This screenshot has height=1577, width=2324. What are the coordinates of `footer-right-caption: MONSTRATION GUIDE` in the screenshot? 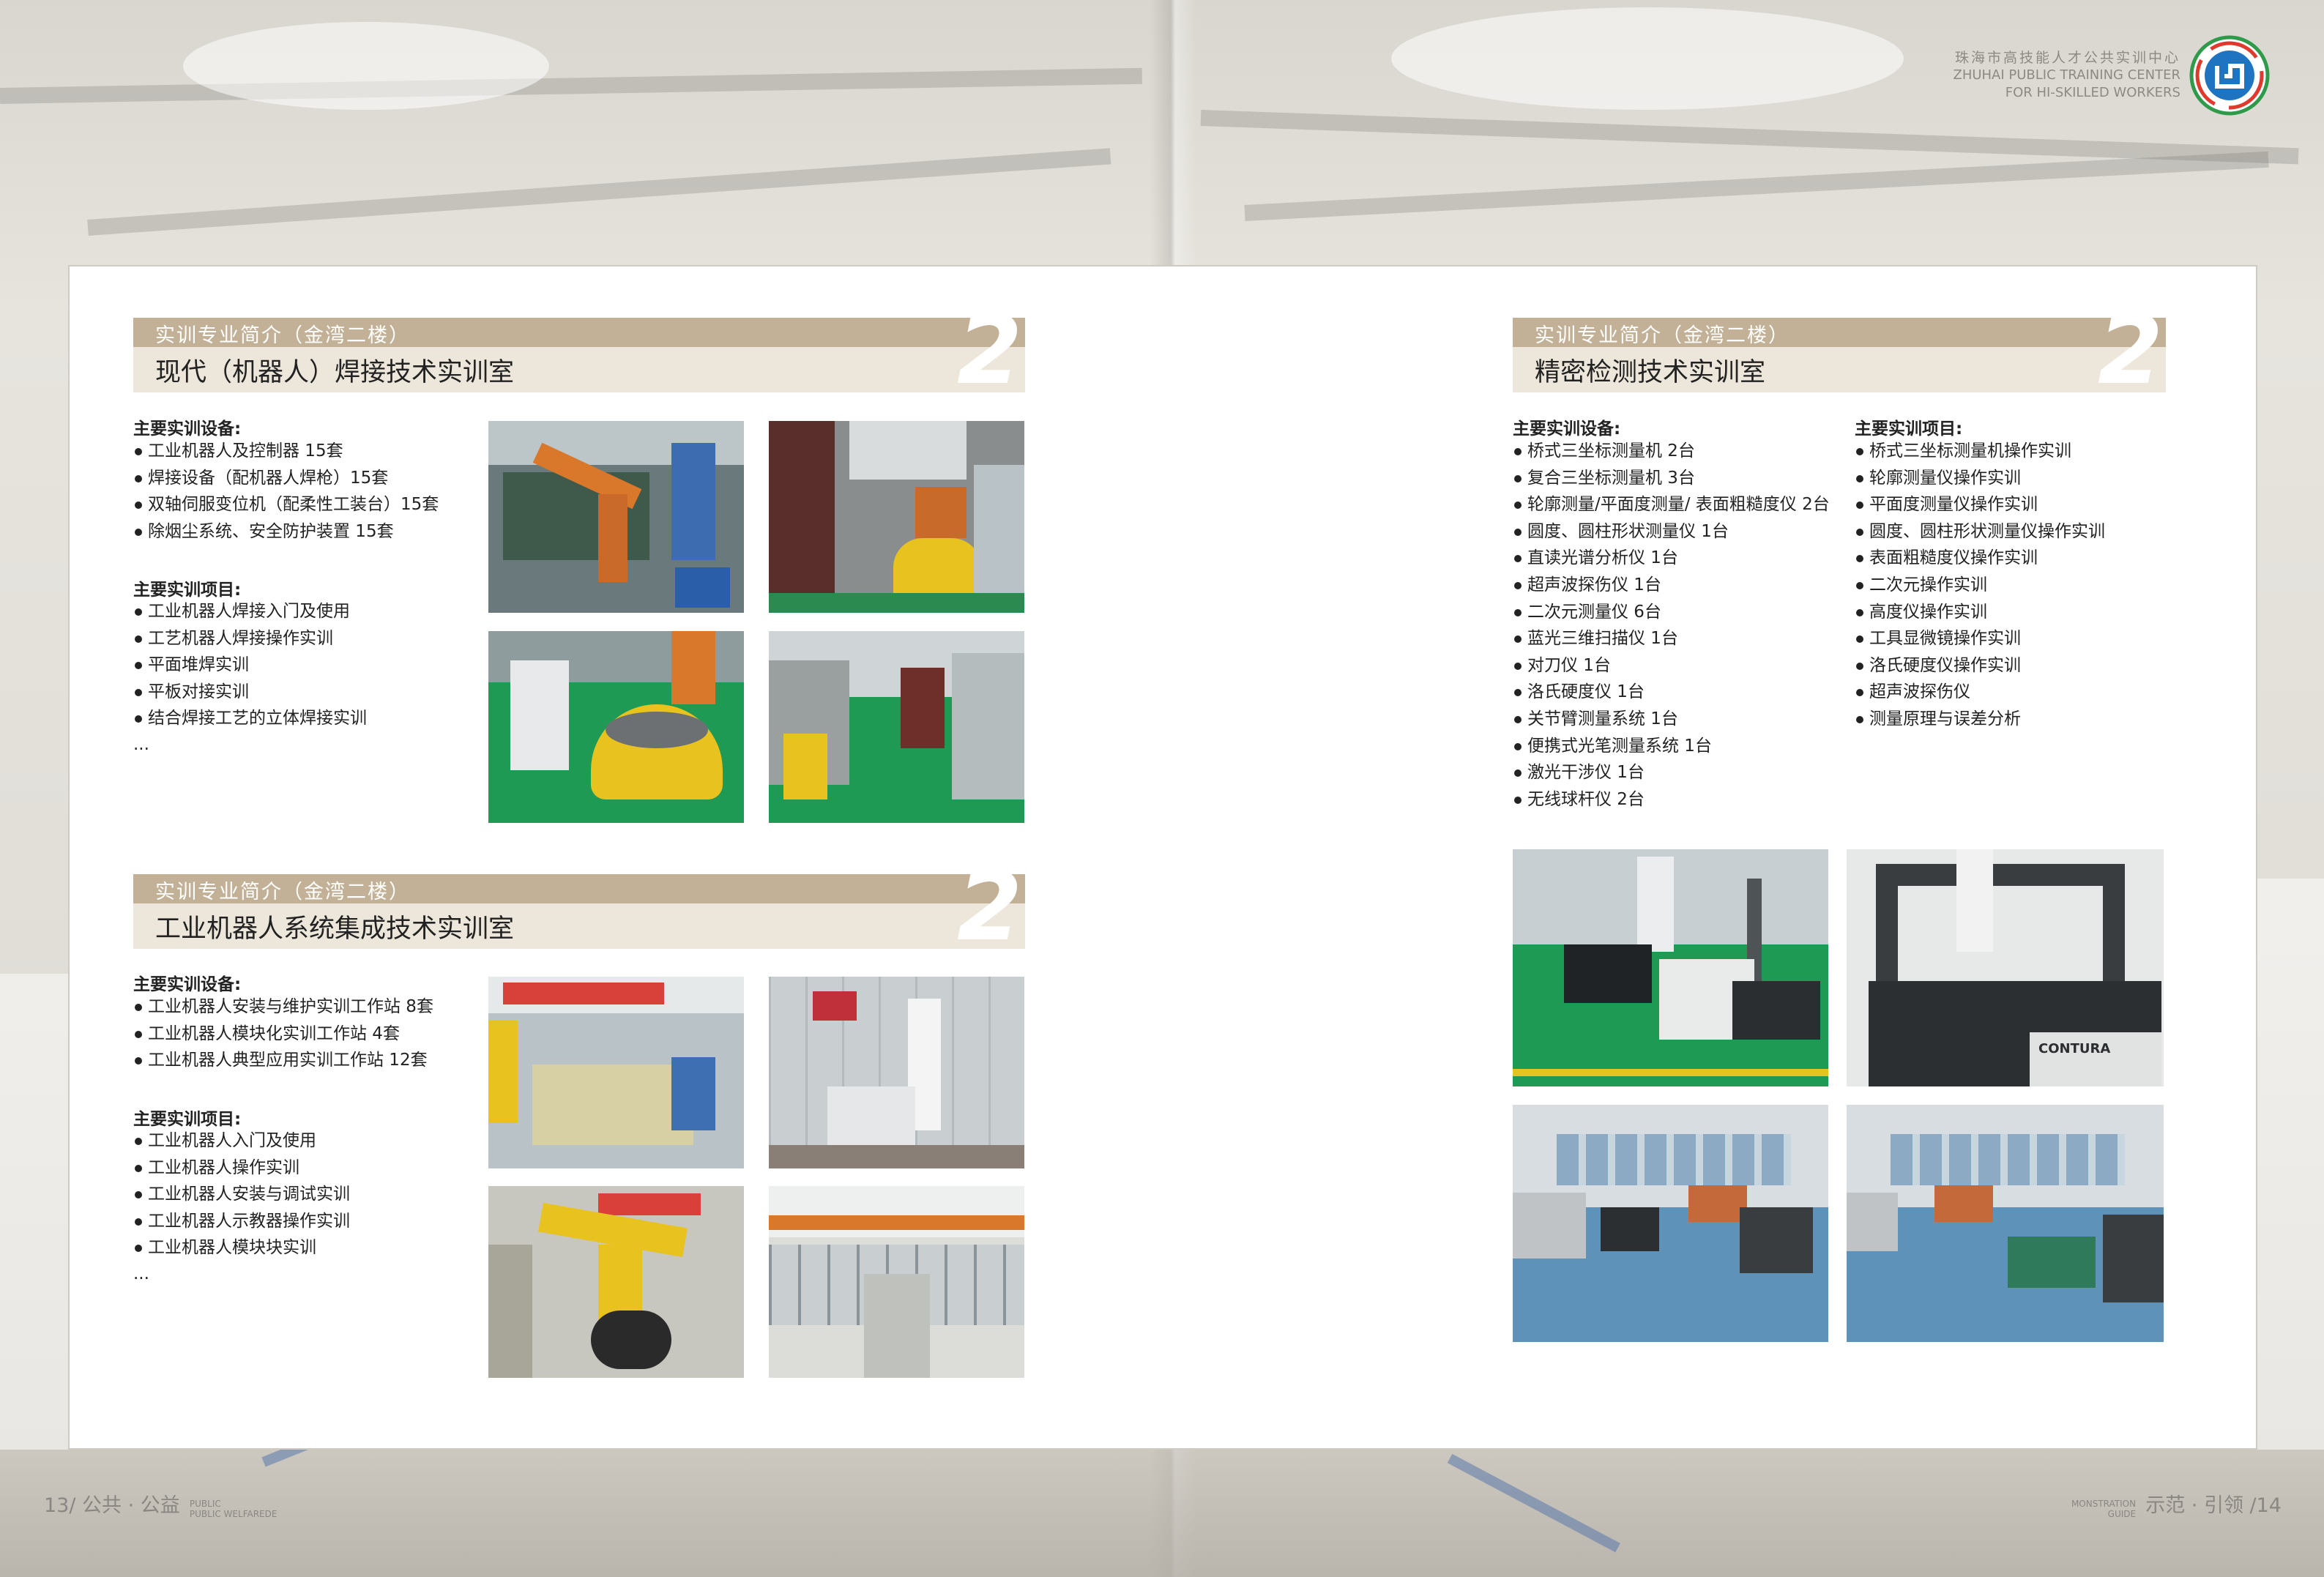 It's located at (2103, 1509).